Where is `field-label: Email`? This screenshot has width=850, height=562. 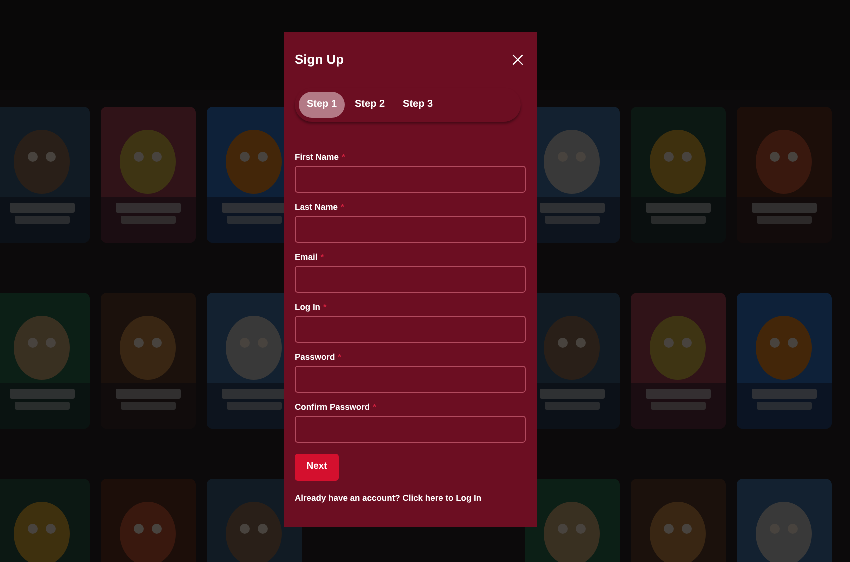 field-label: Email is located at coordinates (306, 257).